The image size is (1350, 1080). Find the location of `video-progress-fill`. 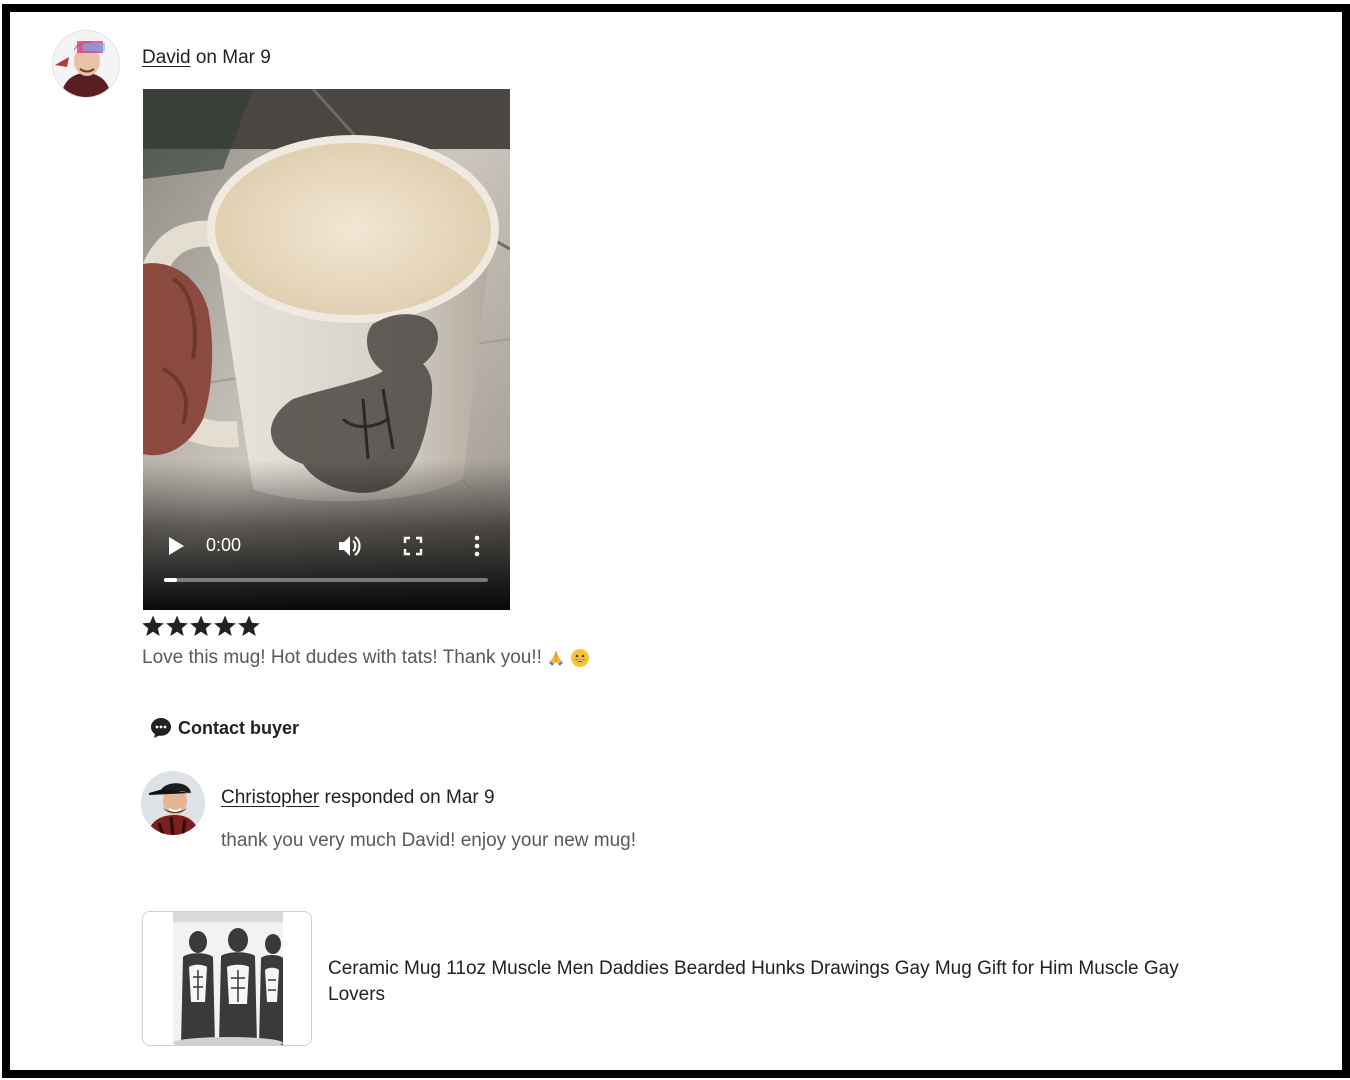

video-progress-fill is located at coordinates (170, 580).